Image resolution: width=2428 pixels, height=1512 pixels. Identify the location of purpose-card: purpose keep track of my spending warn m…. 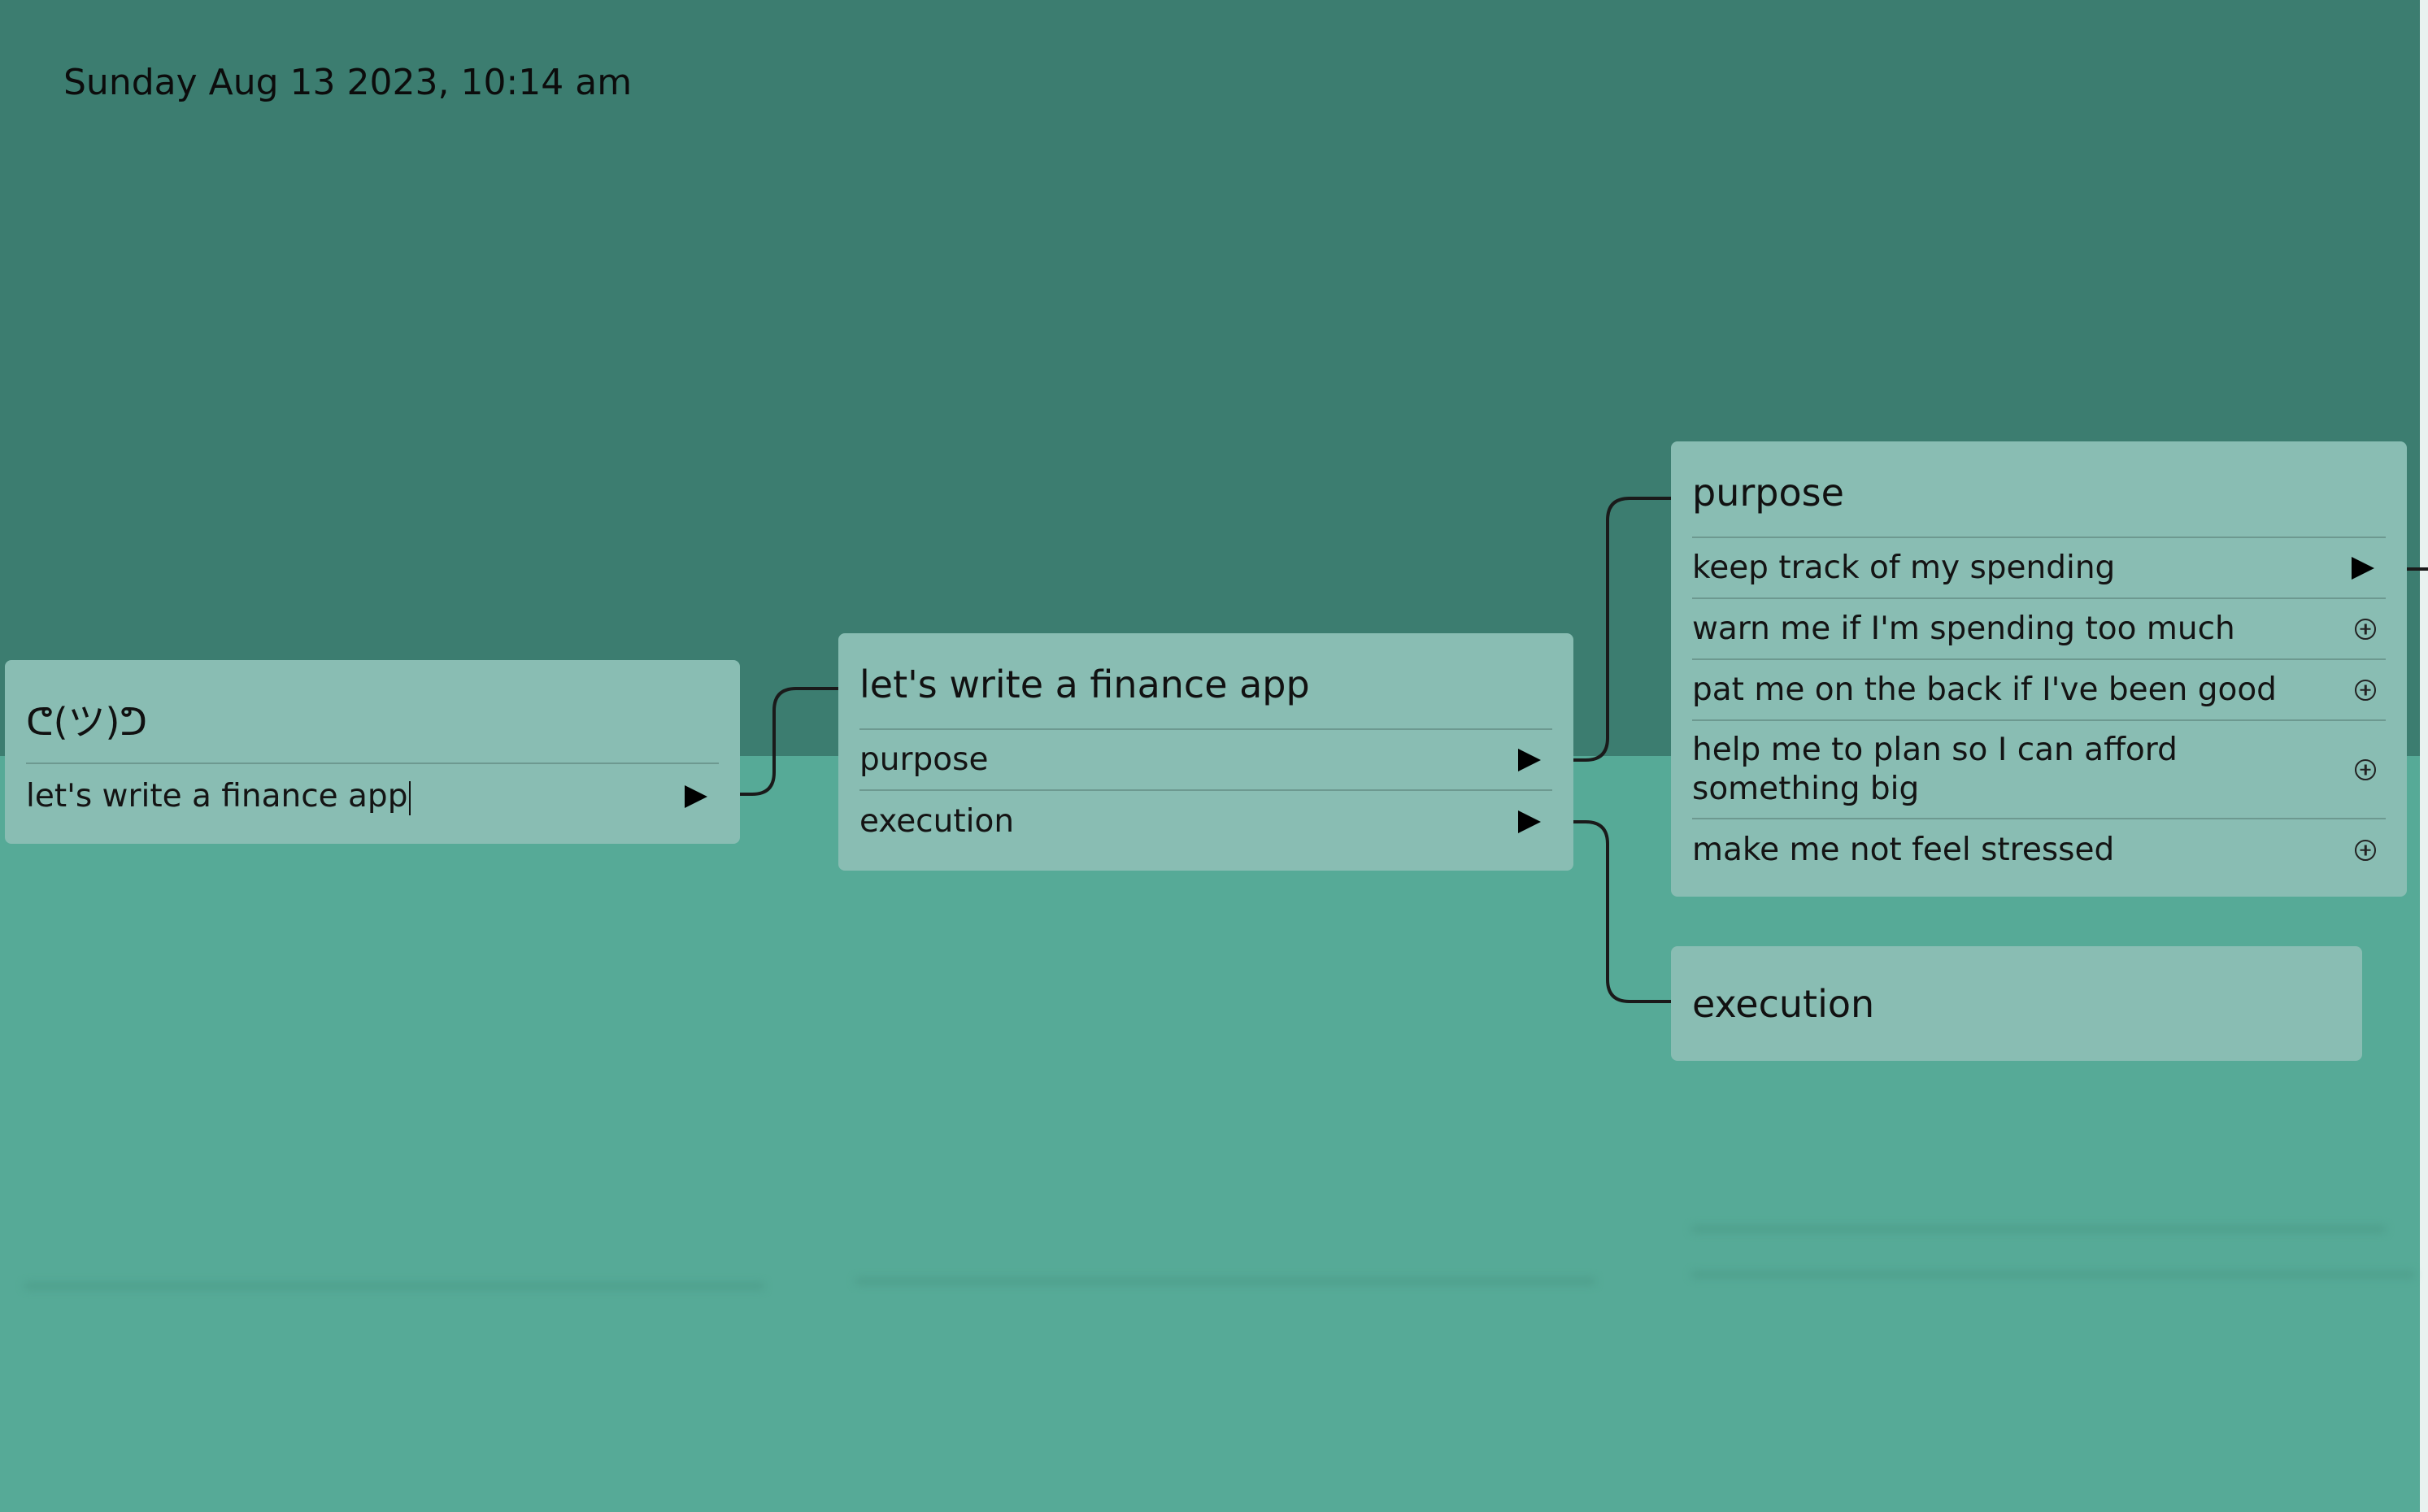
(2039, 669).